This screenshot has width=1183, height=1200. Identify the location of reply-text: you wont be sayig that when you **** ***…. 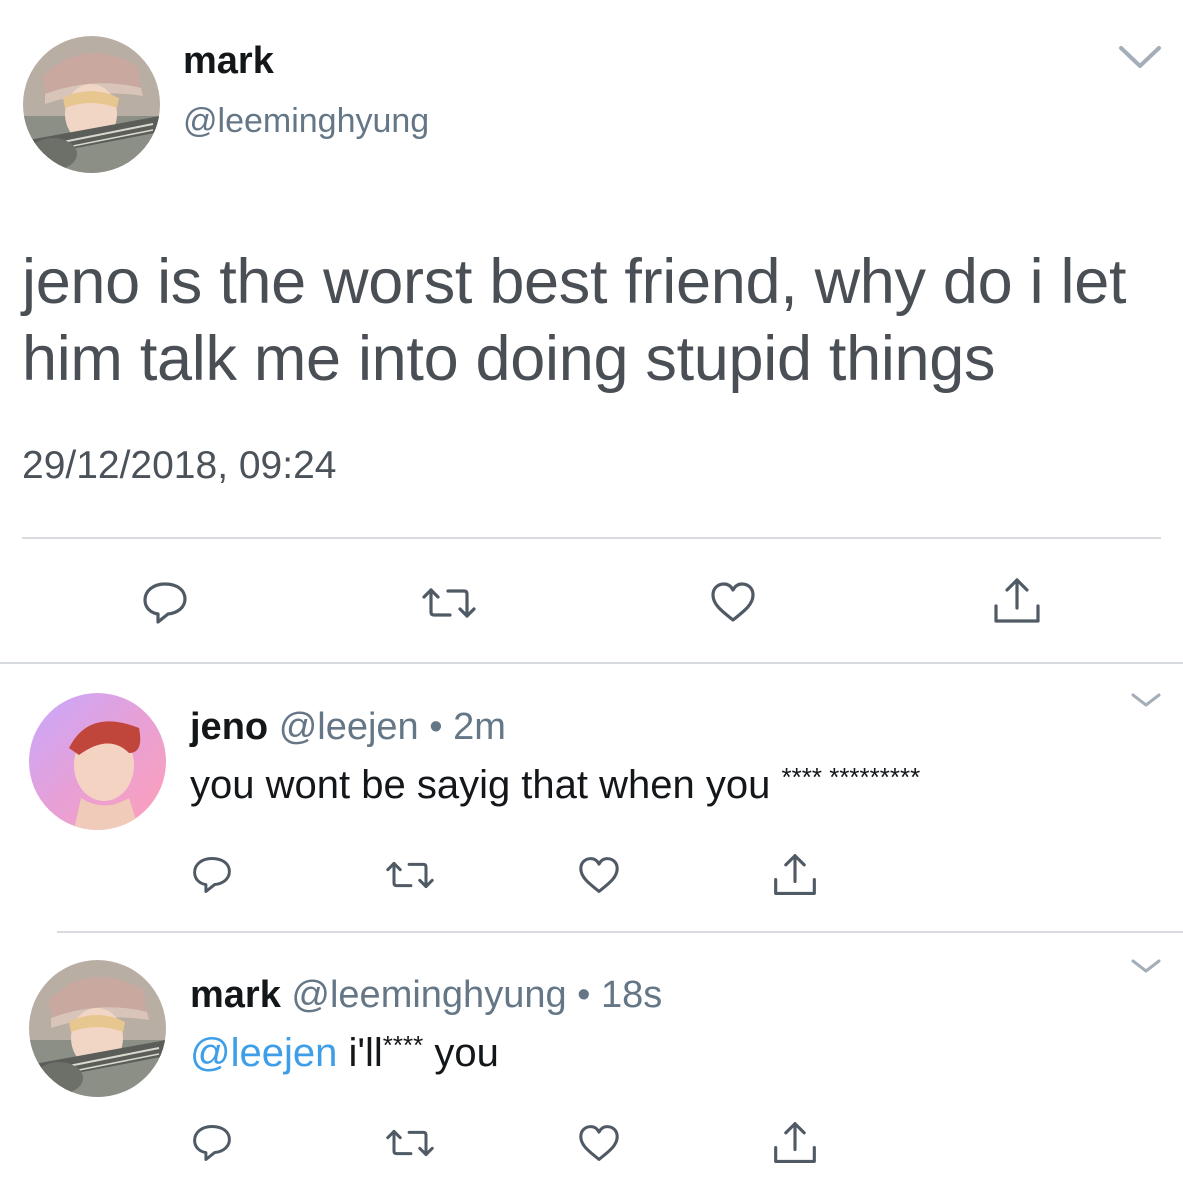
(555, 784).